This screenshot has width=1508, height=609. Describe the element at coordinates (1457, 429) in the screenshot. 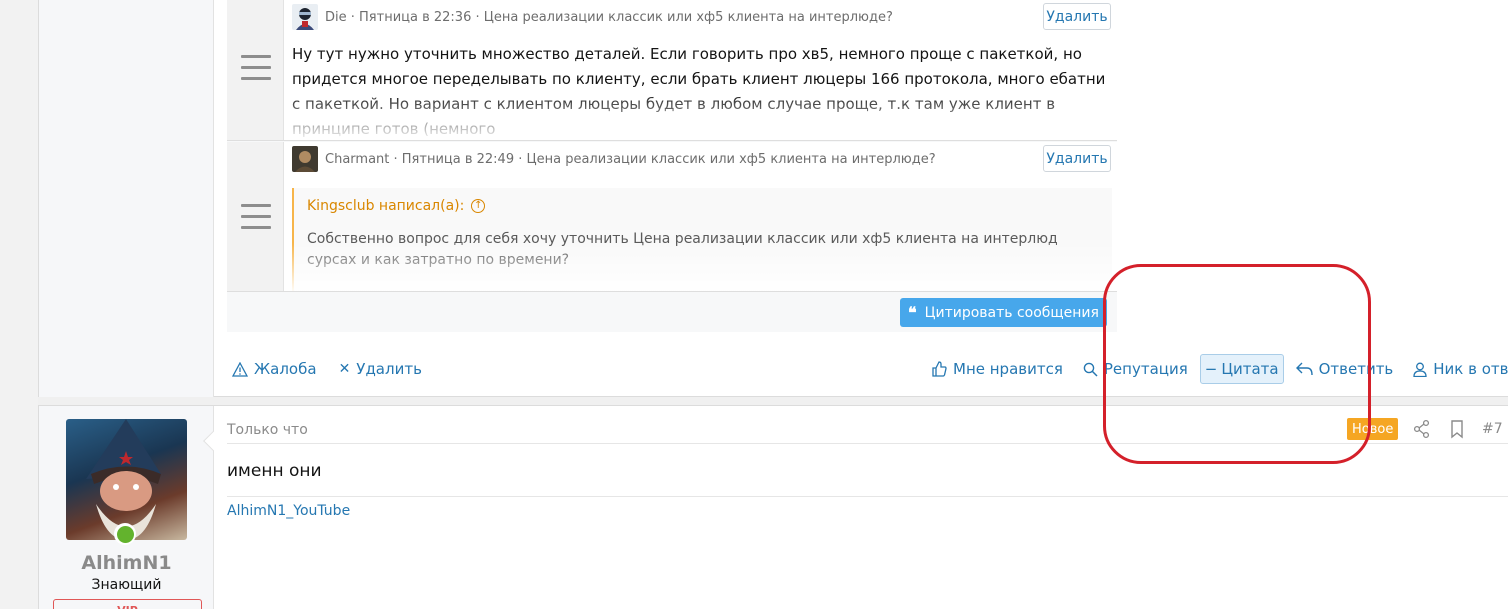

I see `bookmark-icon` at that location.